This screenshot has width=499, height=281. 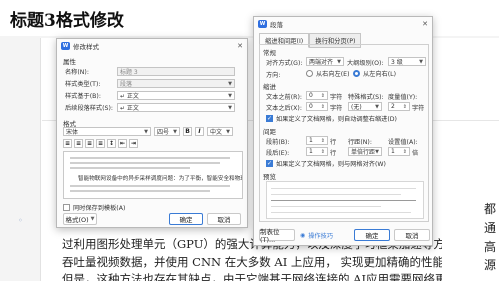 What do you see at coordinates (199, 131) in the screenshot?
I see `italic-button: I` at bounding box center [199, 131].